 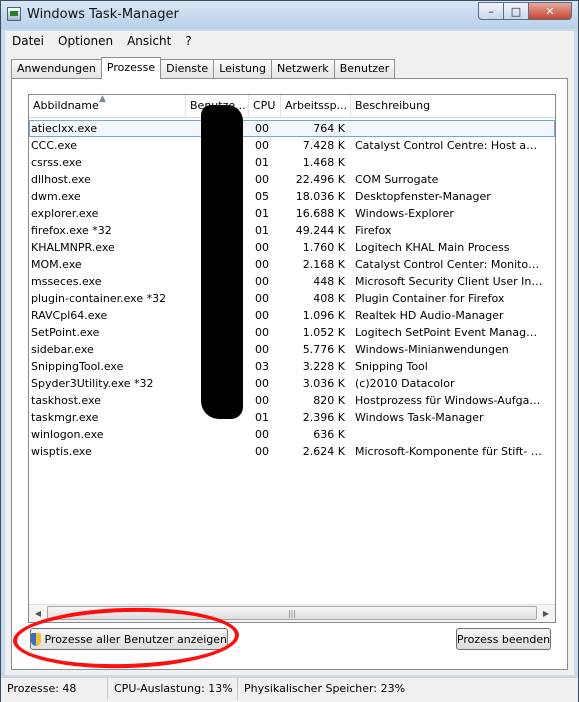 I want to click on tab-netzwerk: Netzwerk, so click(x=302, y=69).